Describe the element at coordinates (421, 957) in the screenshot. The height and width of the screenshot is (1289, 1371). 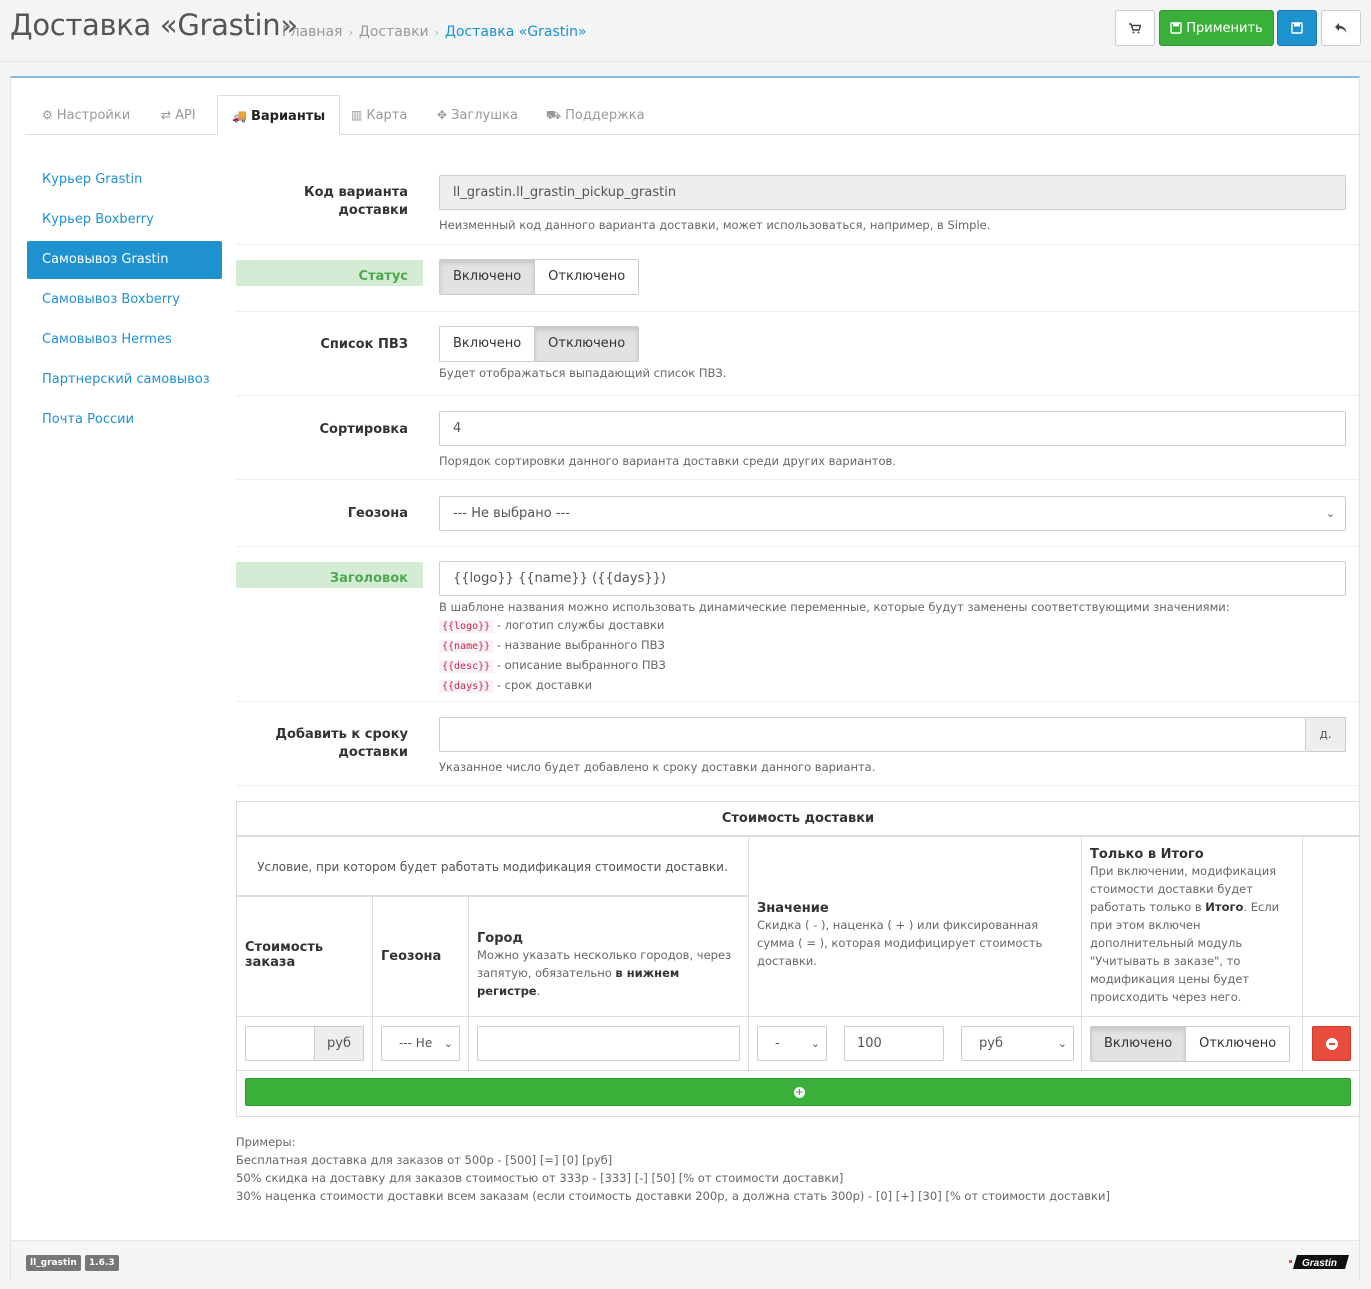
I see `col-geozone-header: Геозона` at that location.